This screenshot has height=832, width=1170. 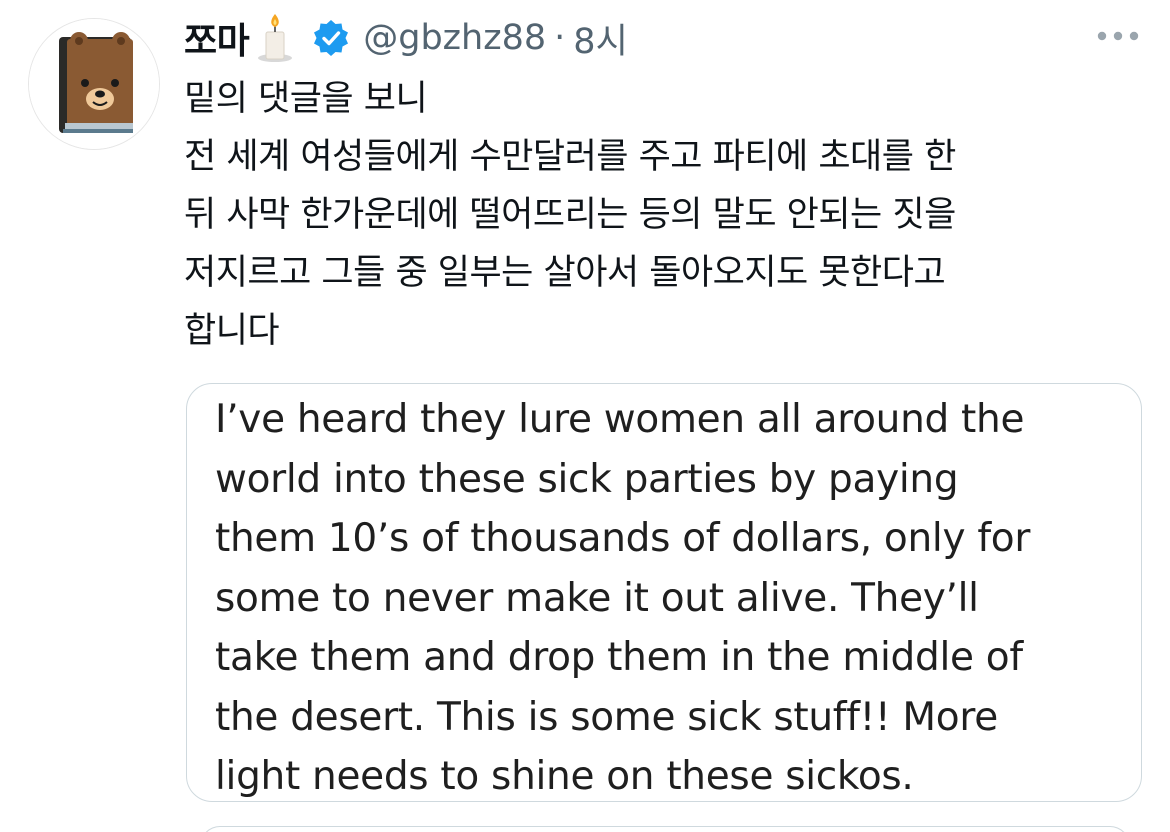 I want to click on quoted-text-line: some to never make it out alive. They’ll, so click(x=597, y=598).